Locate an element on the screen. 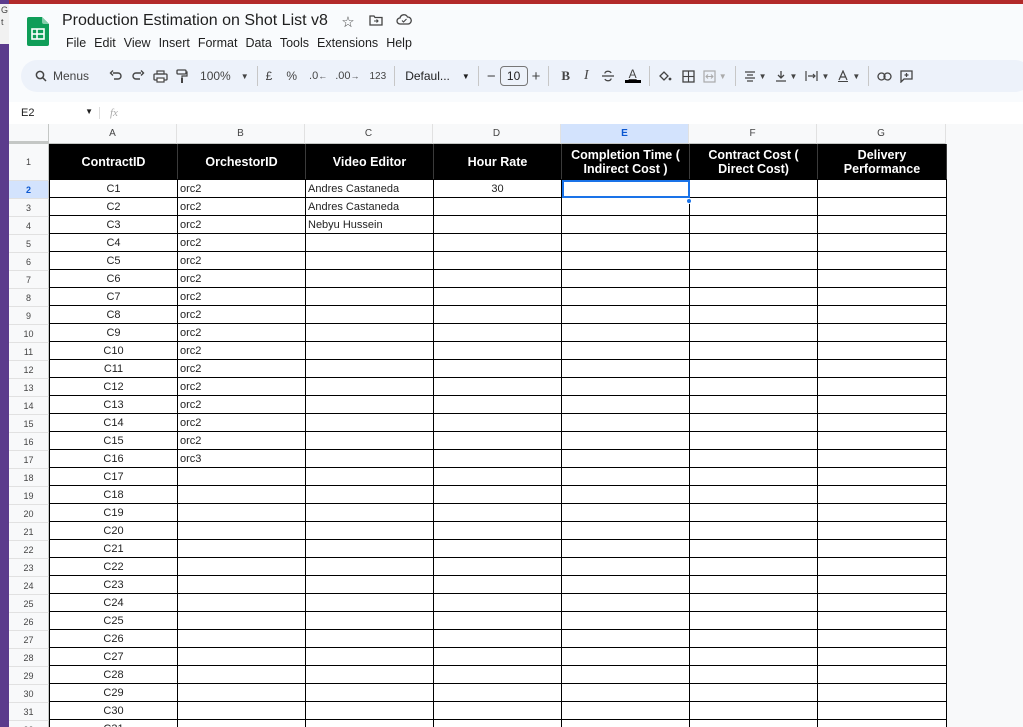 This screenshot has height=727, width=1023. row-header: 22 is located at coordinates (29, 550).